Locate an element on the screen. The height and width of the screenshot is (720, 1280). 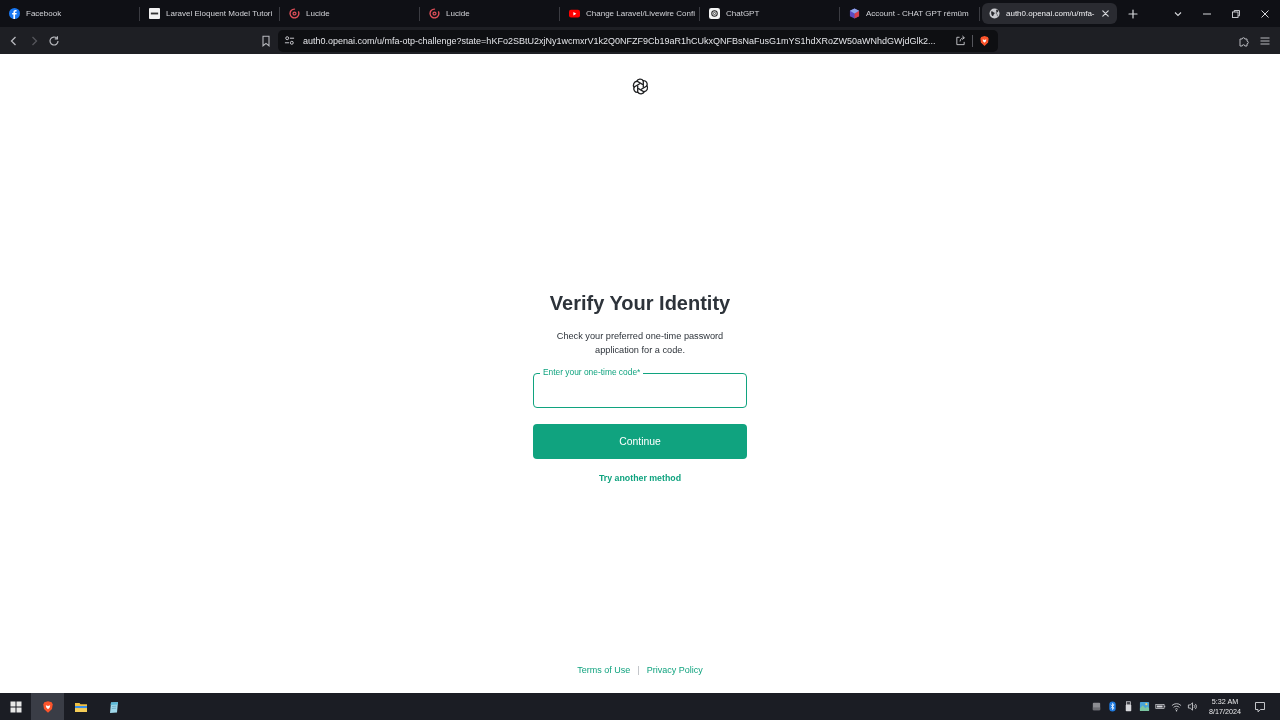
close-window-icon is located at coordinates (1265, 13).